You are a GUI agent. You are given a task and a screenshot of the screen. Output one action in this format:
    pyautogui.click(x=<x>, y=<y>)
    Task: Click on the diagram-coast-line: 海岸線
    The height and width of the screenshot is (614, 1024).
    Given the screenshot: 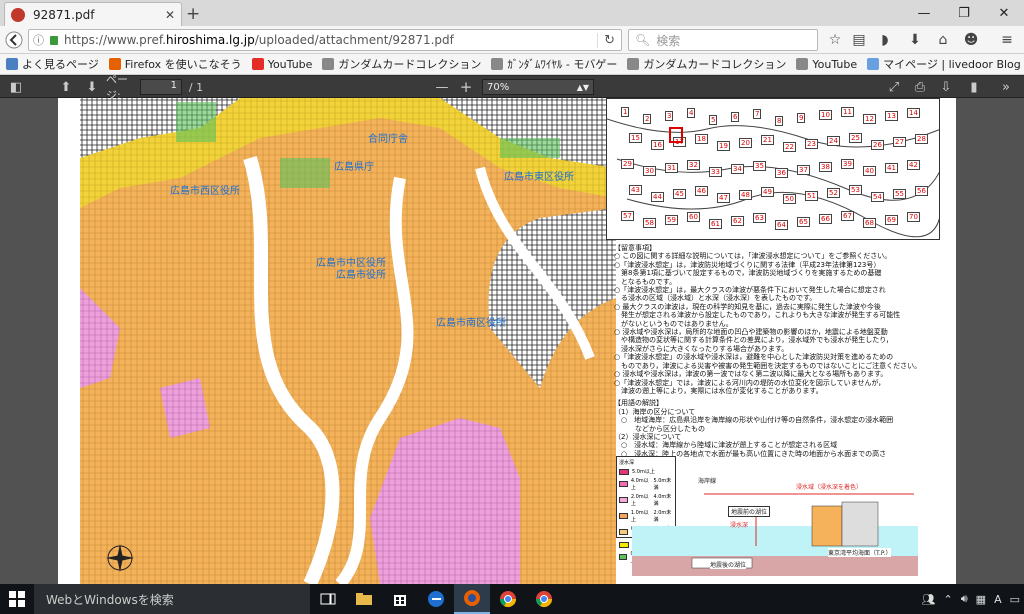 What is the action you would take?
    pyautogui.click(x=707, y=481)
    